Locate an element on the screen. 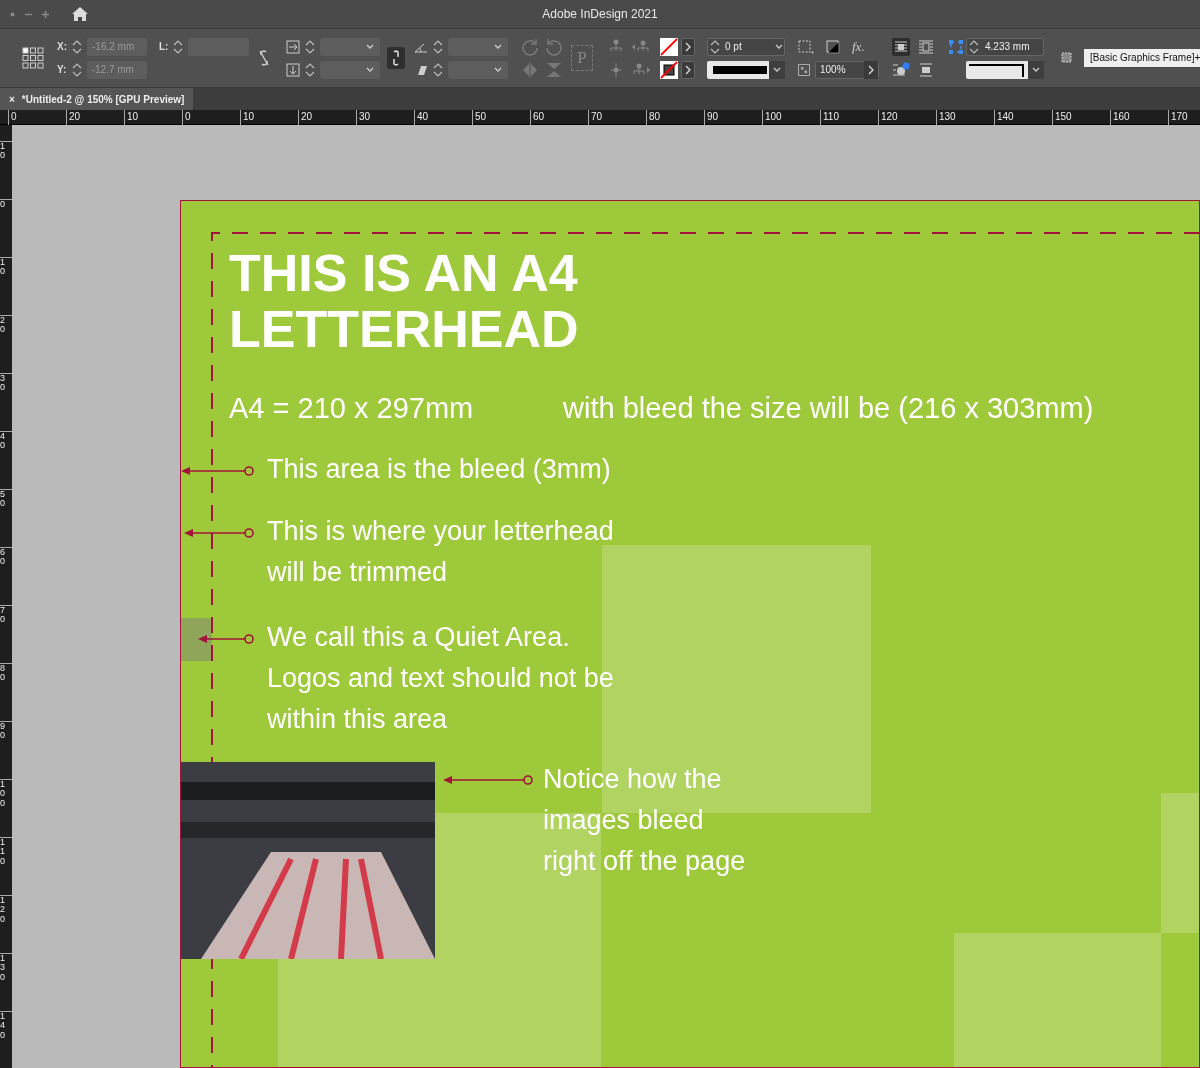 The image size is (1200, 1068). document-tab: × *Untitled-2 @ 150% [GPU Preview] is located at coordinates (97, 99).